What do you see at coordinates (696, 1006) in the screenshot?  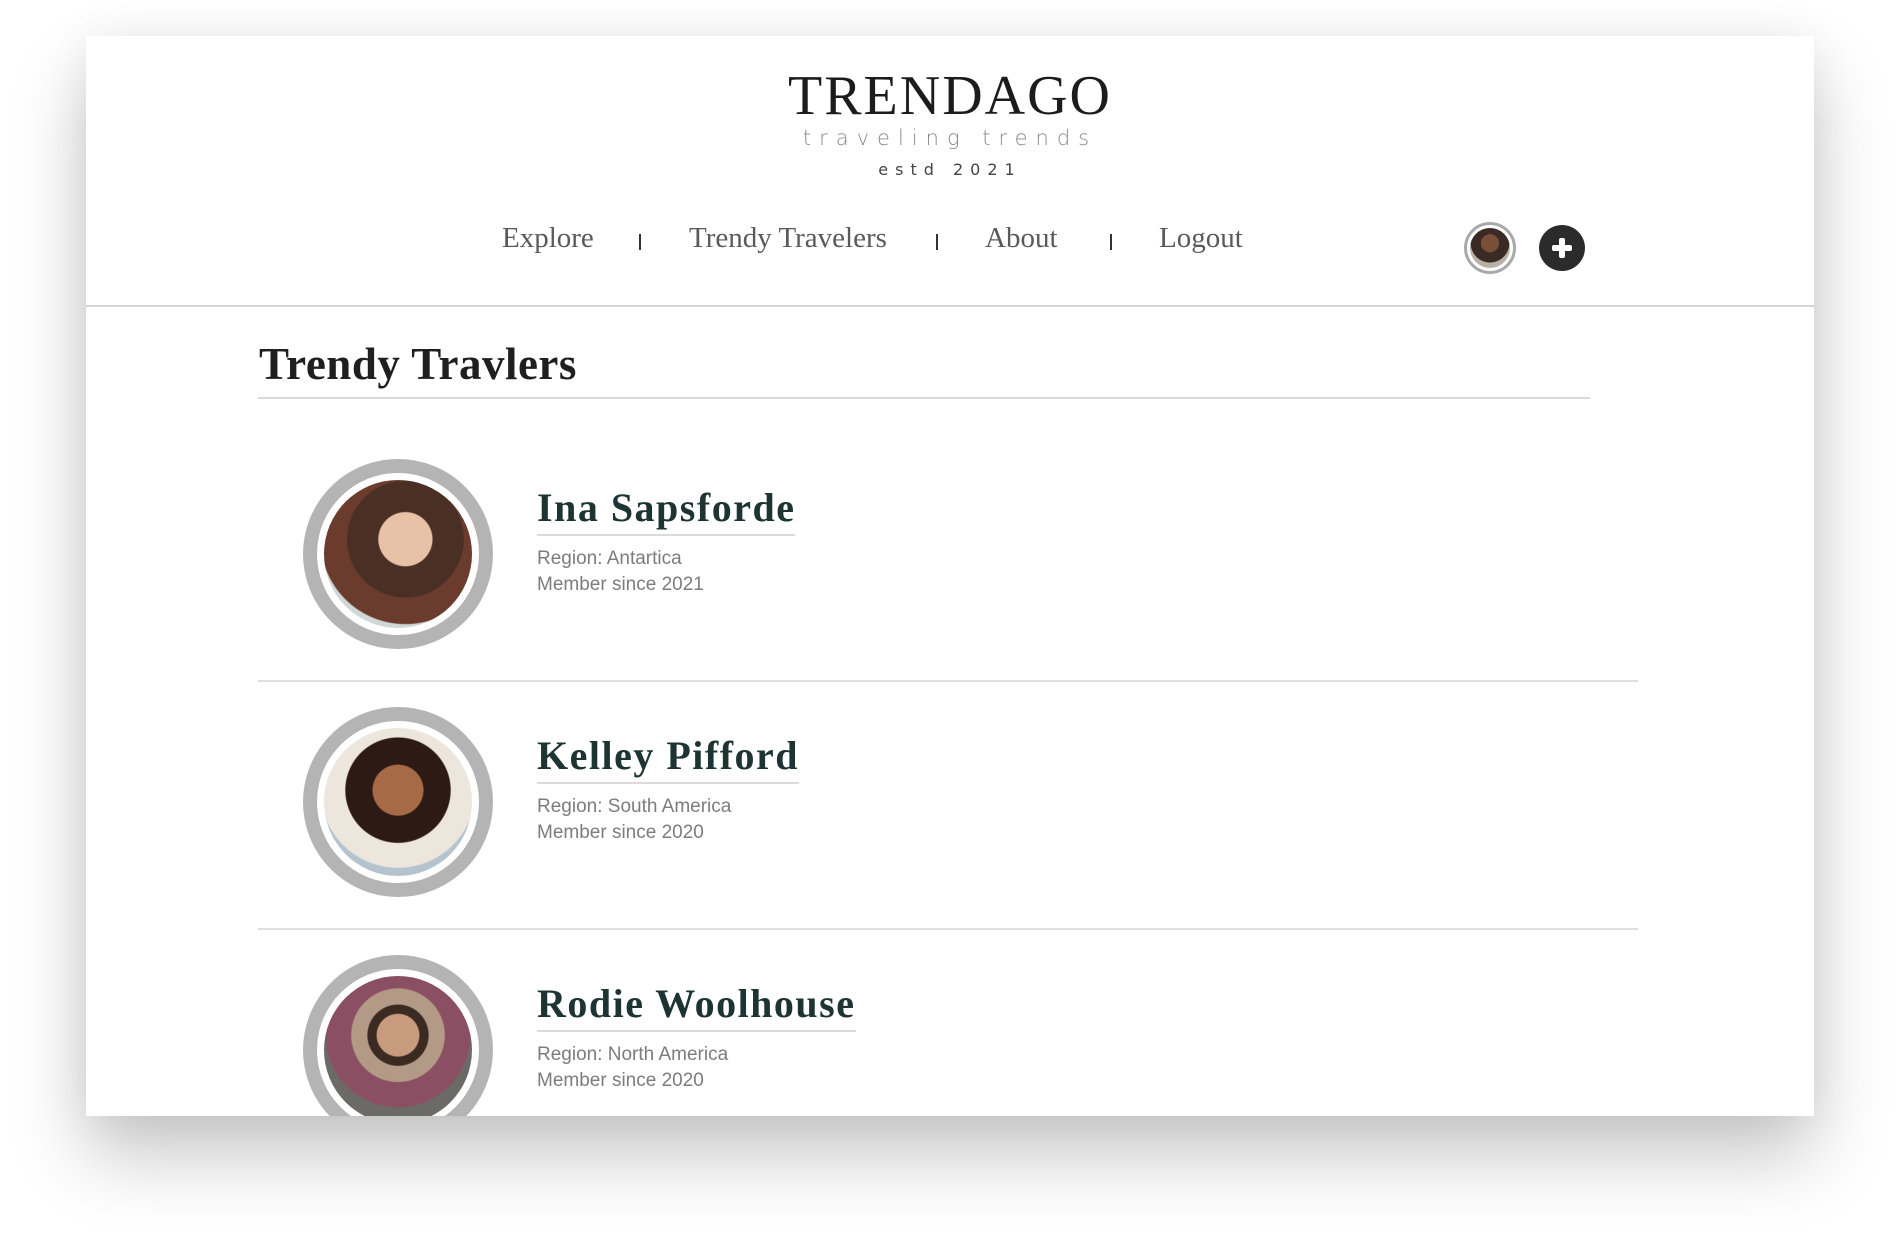 I see `traveler-name: Rodie Woolhouse` at bounding box center [696, 1006].